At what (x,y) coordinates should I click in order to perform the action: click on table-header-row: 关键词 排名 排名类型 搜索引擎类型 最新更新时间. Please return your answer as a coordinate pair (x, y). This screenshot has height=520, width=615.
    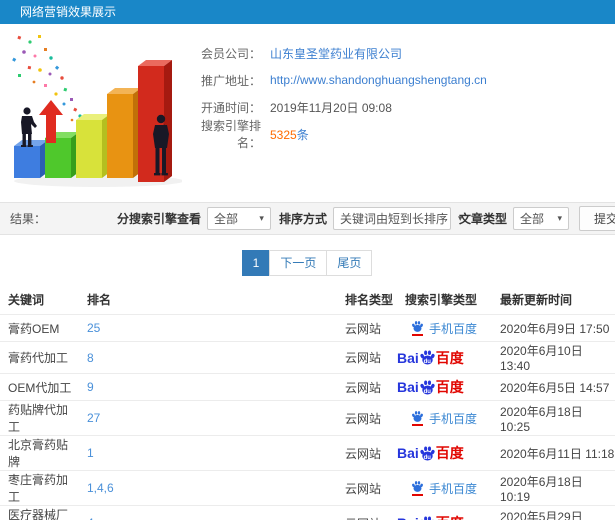
    Looking at the image, I should click on (307, 300).